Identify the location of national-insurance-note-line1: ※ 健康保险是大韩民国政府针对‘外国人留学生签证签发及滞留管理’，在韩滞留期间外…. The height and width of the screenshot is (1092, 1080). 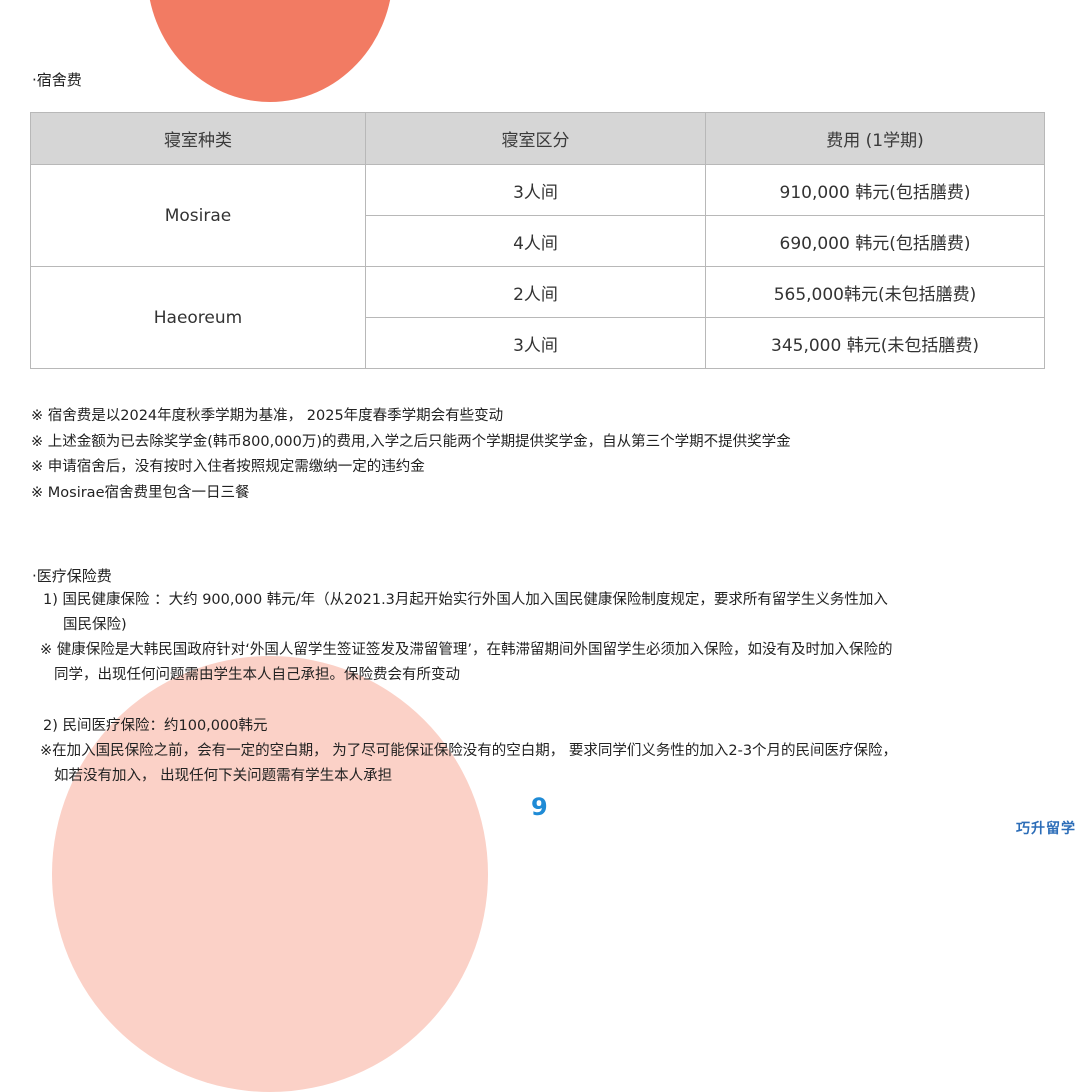
(466, 650).